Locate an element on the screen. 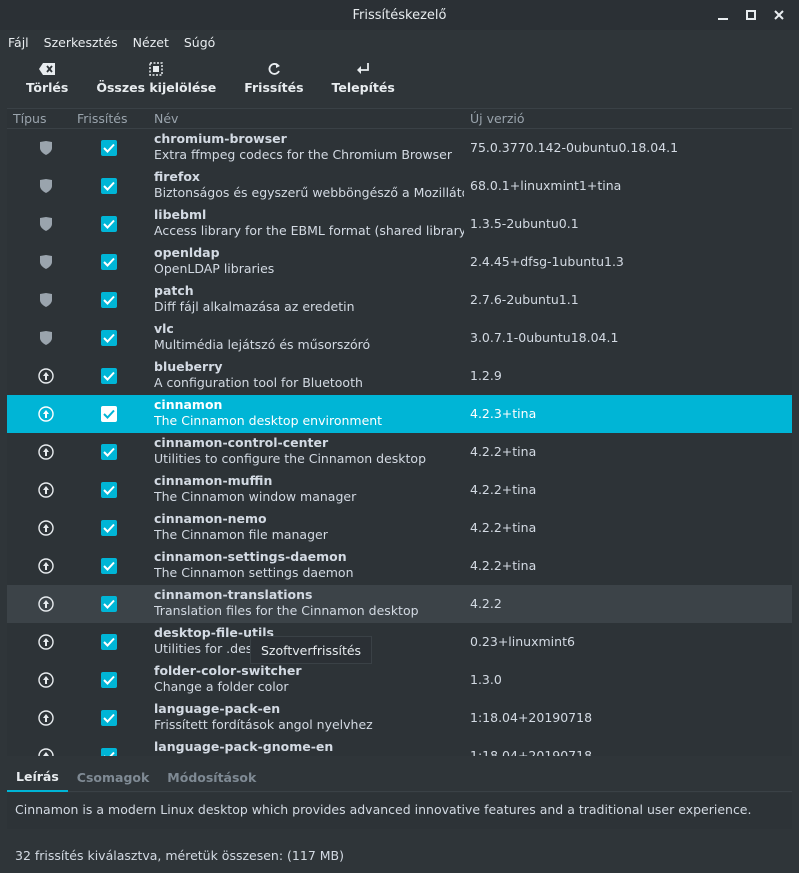 Image resolution: width=799 pixels, height=873 pixels. tab-packages: Csomagok is located at coordinates (113, 778).